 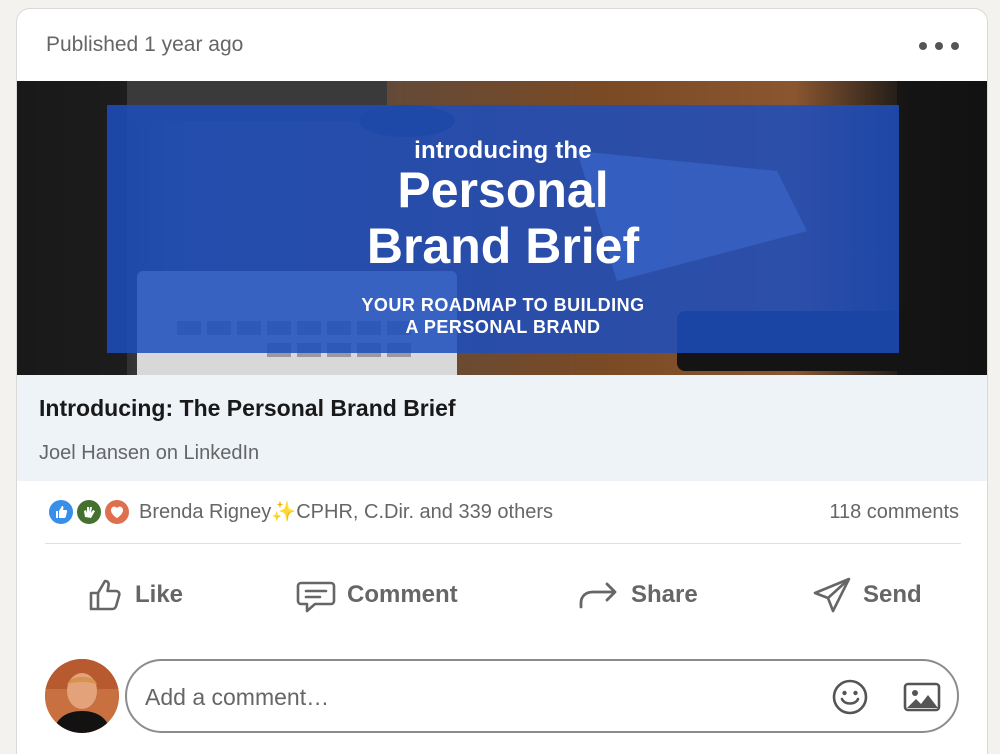 What do you see at coordinates (284, 512) in the screenshot?
I see `sparkle-emoji: ✨` at bounding box center [284, 512].